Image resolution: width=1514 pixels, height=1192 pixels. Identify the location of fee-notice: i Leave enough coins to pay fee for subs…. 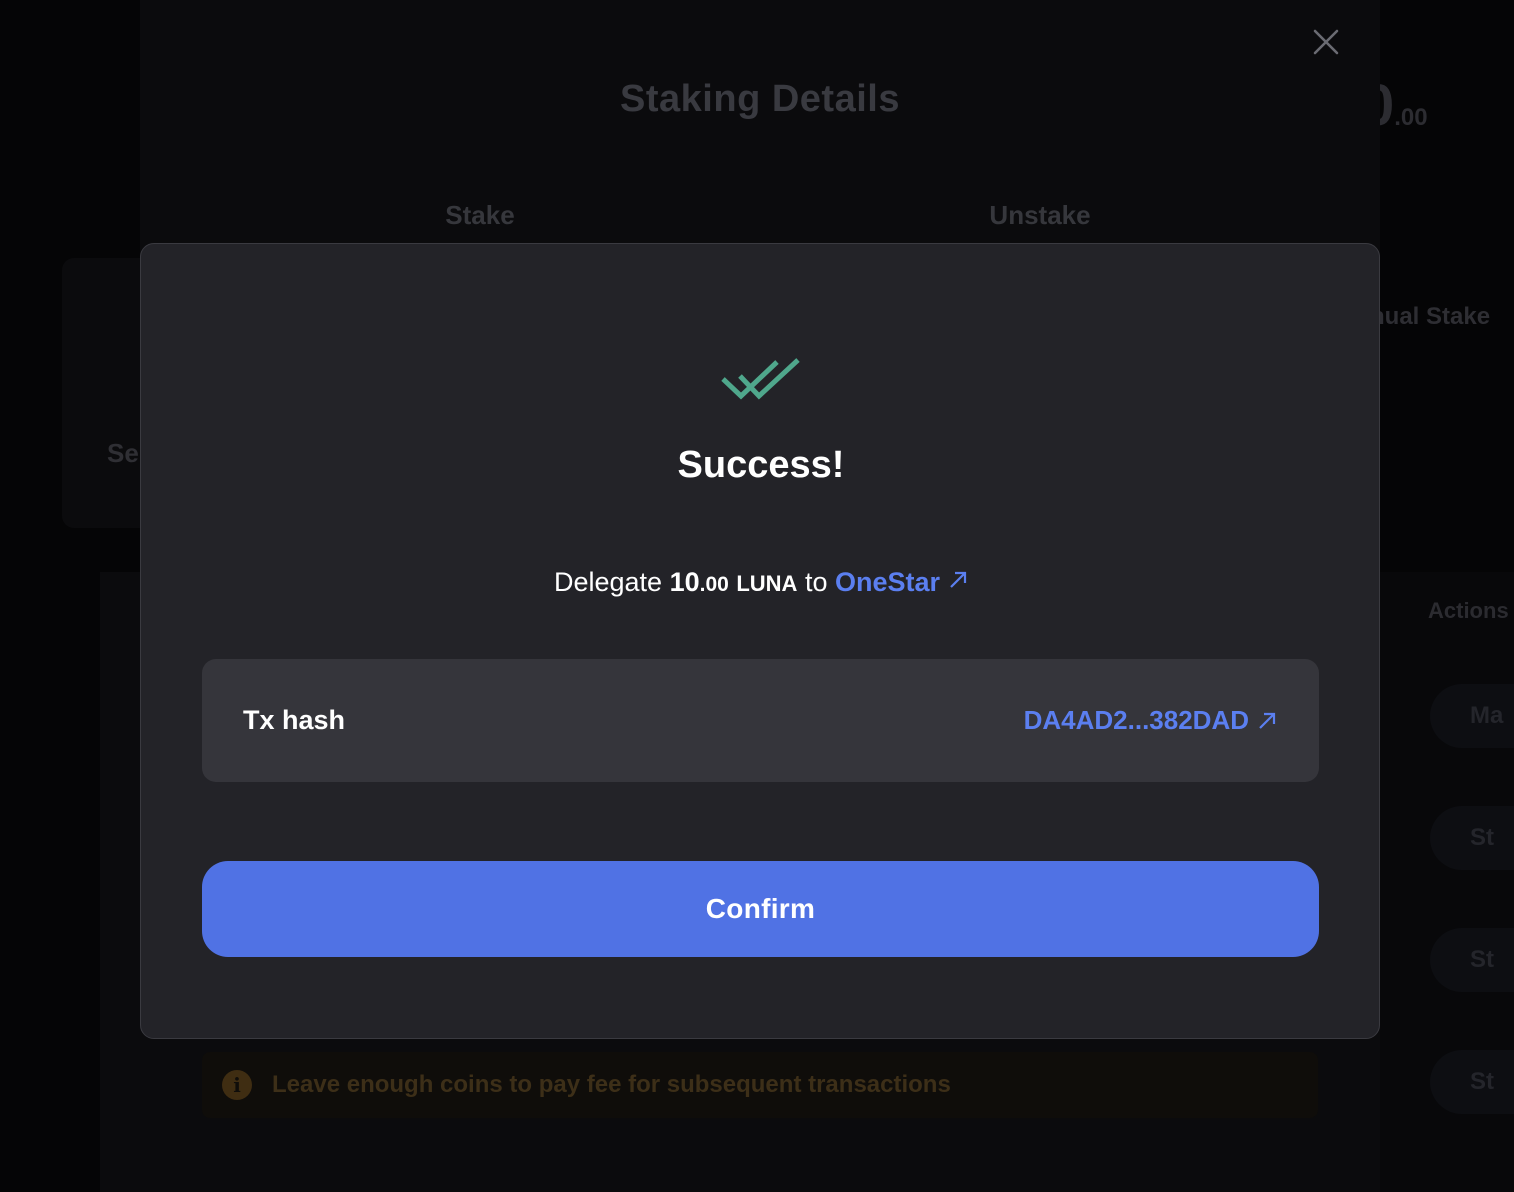
(760, 1085).